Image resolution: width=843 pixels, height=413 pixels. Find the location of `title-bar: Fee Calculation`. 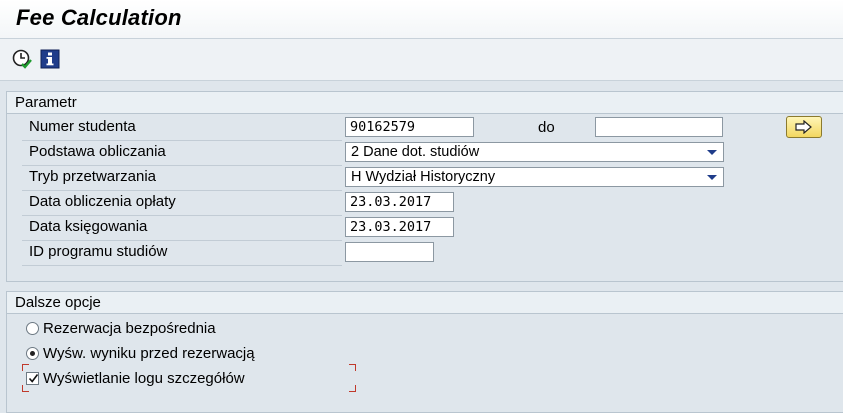

title-bar: Fee Calculation is located at coordinates (421, 19).